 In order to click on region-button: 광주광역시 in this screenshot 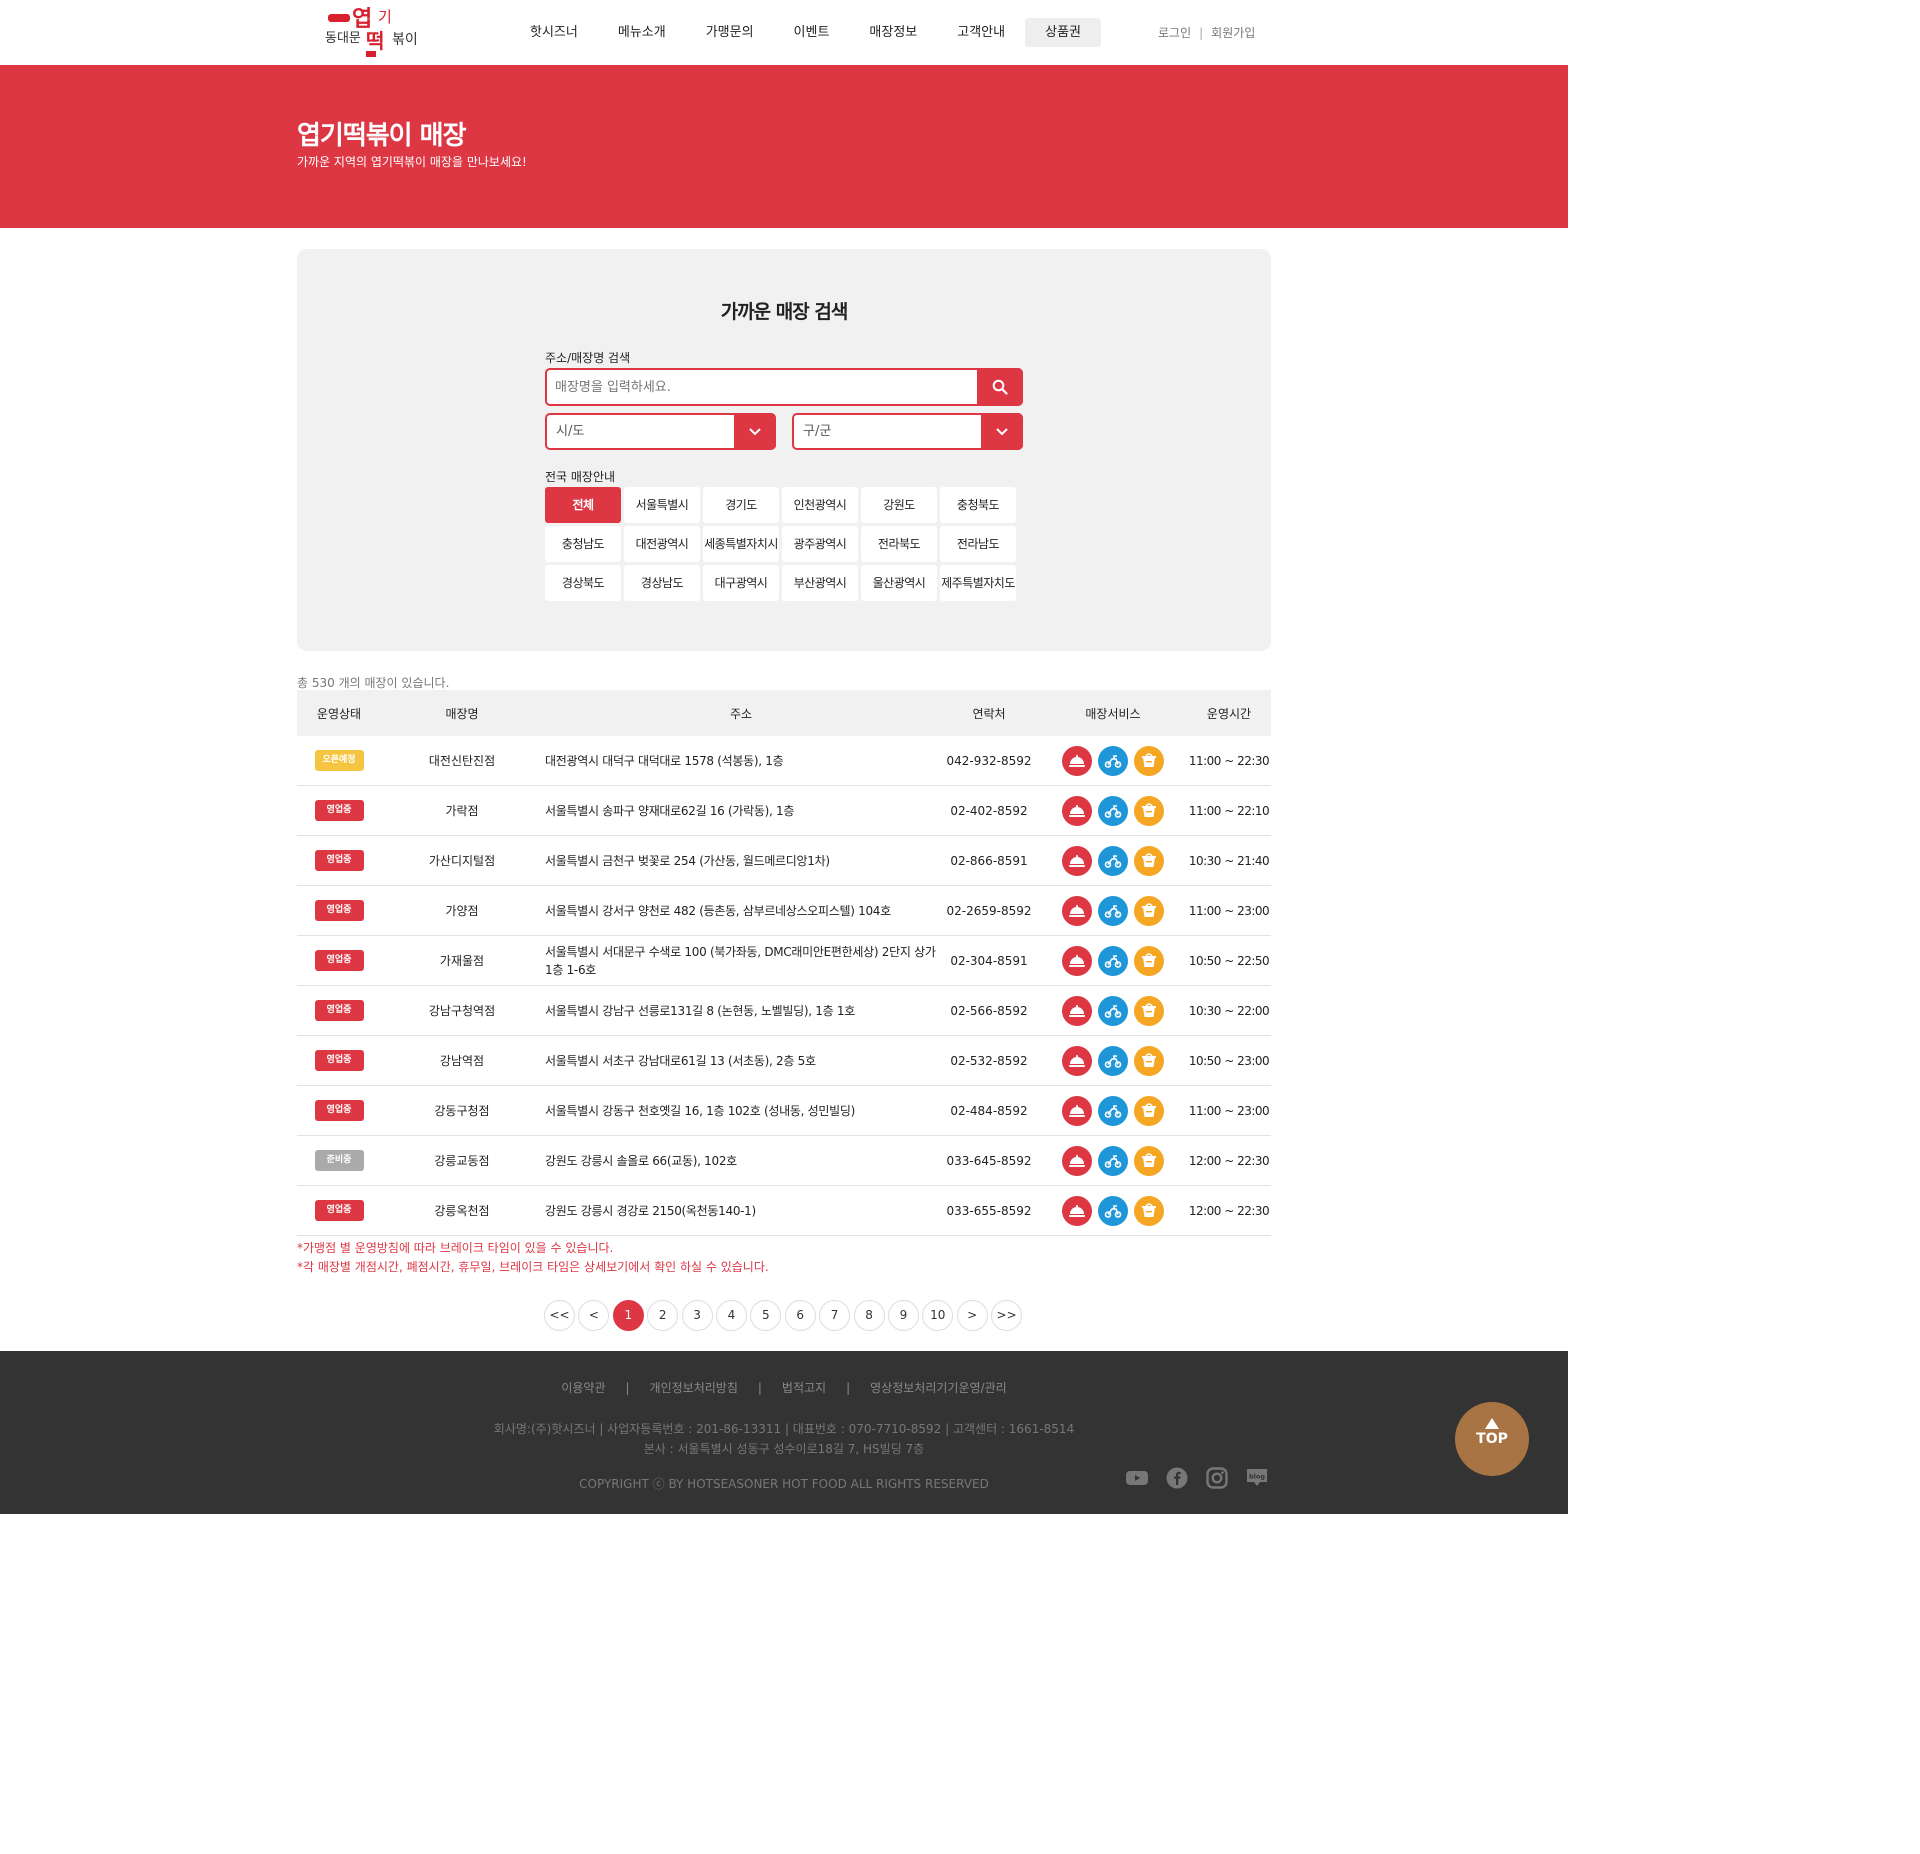, I will do `click(820, 544)`.